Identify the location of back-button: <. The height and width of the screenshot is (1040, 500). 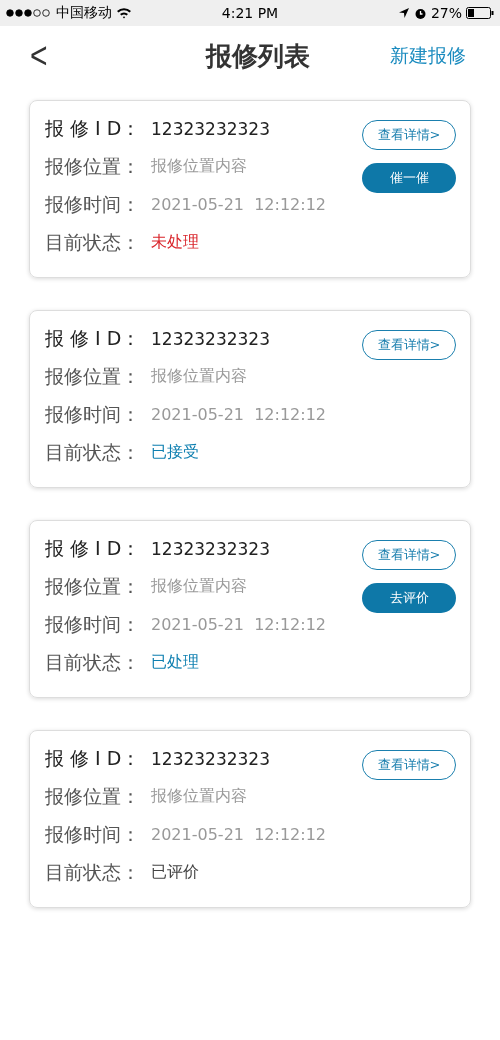
(39, 56).